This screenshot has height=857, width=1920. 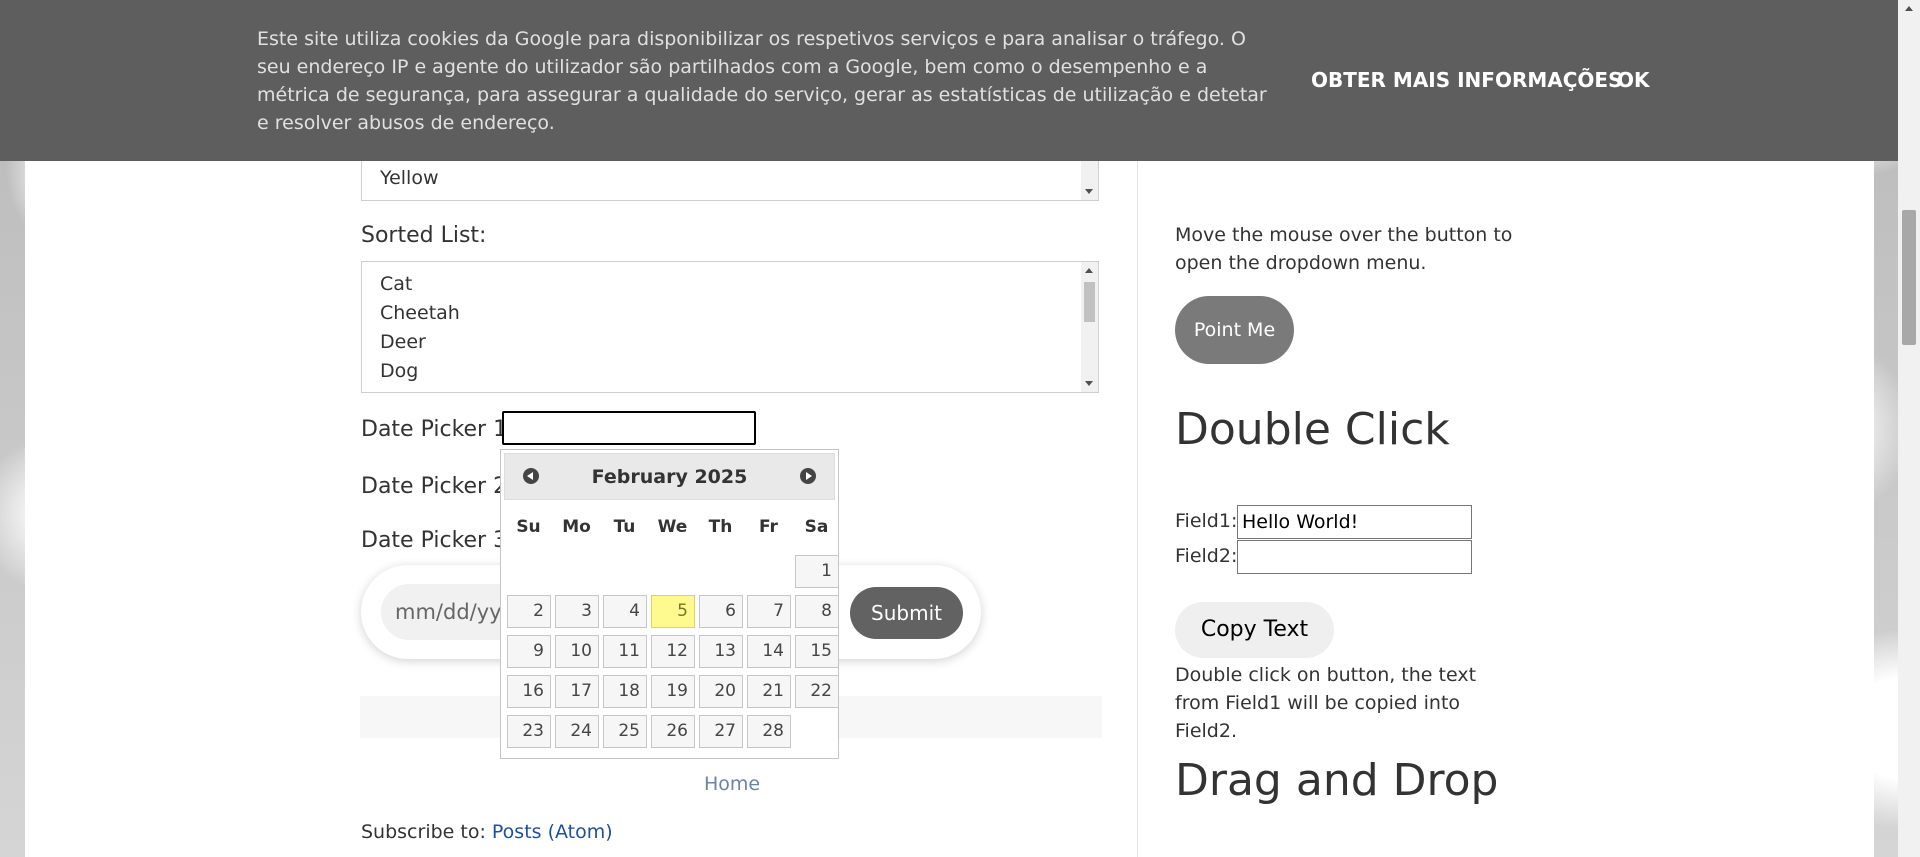 What do you see at coordinates (577, 691) in the screenshot?
I see `calendar-day: 17` at bounding box center [577, 691].